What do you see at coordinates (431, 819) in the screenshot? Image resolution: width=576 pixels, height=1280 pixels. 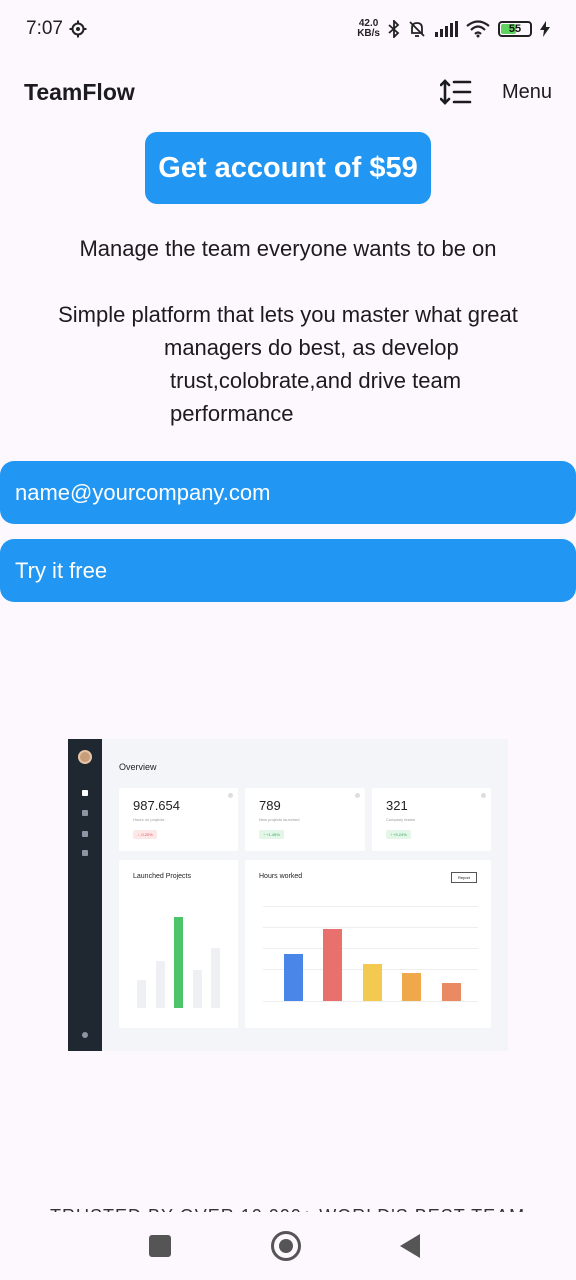 I see `stat-card: 321 Company teams ↑ +5.24%` at bounding box center [431, 819].